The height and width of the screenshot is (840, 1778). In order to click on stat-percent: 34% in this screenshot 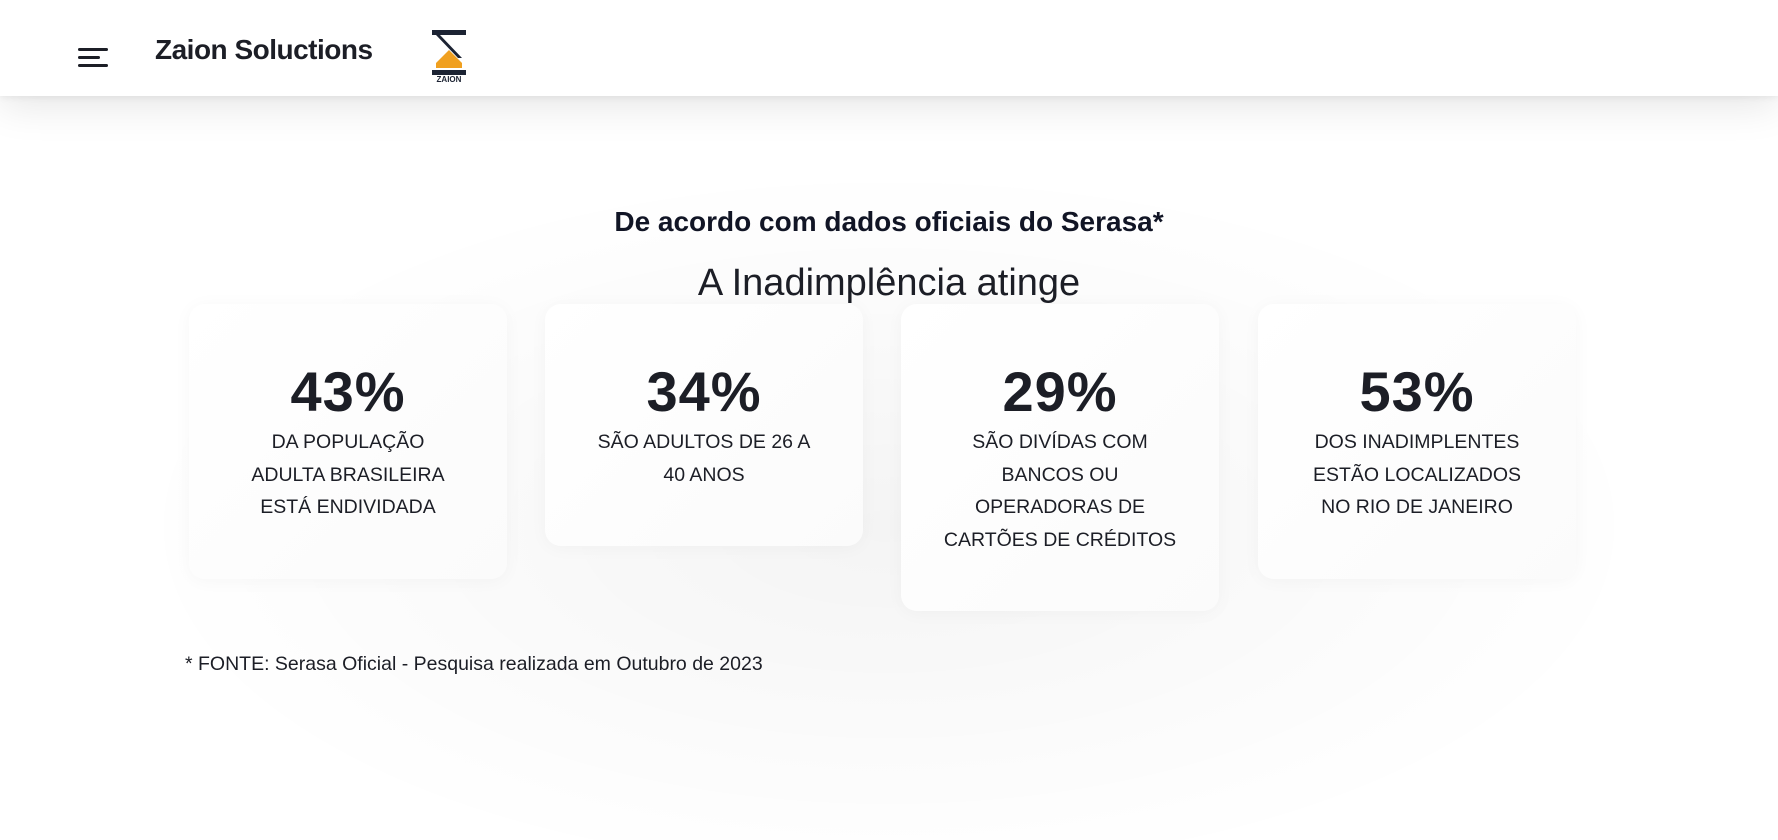, I will do `click(704, 391)`.